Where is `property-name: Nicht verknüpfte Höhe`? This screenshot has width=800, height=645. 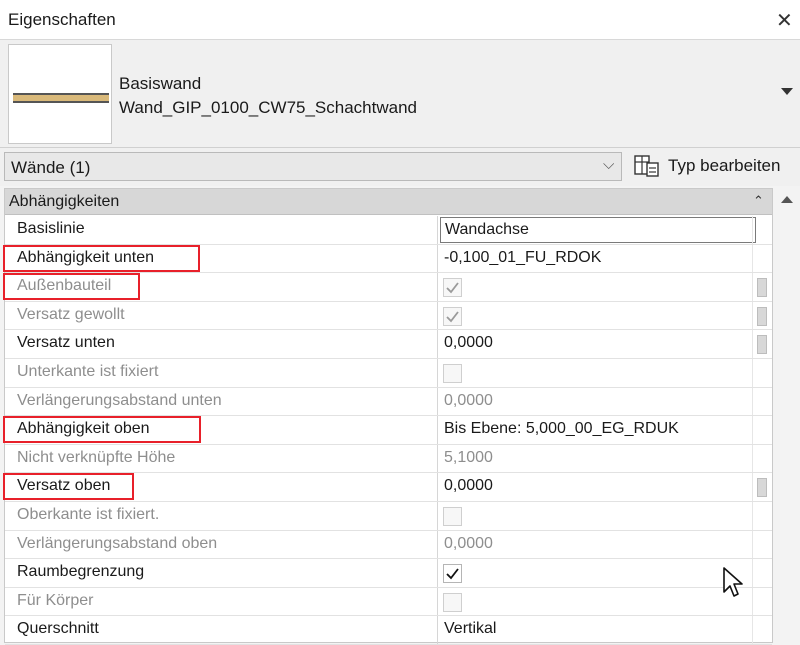 property-name: Nicht verknüpfte Höhe is located at coordinates (96, 457).